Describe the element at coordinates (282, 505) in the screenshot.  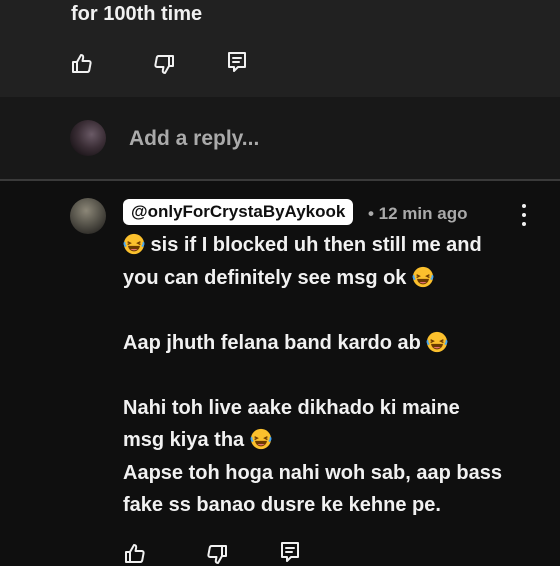
I see `comment-line: fake ss banao dusre ke kehne pe.` at that location.